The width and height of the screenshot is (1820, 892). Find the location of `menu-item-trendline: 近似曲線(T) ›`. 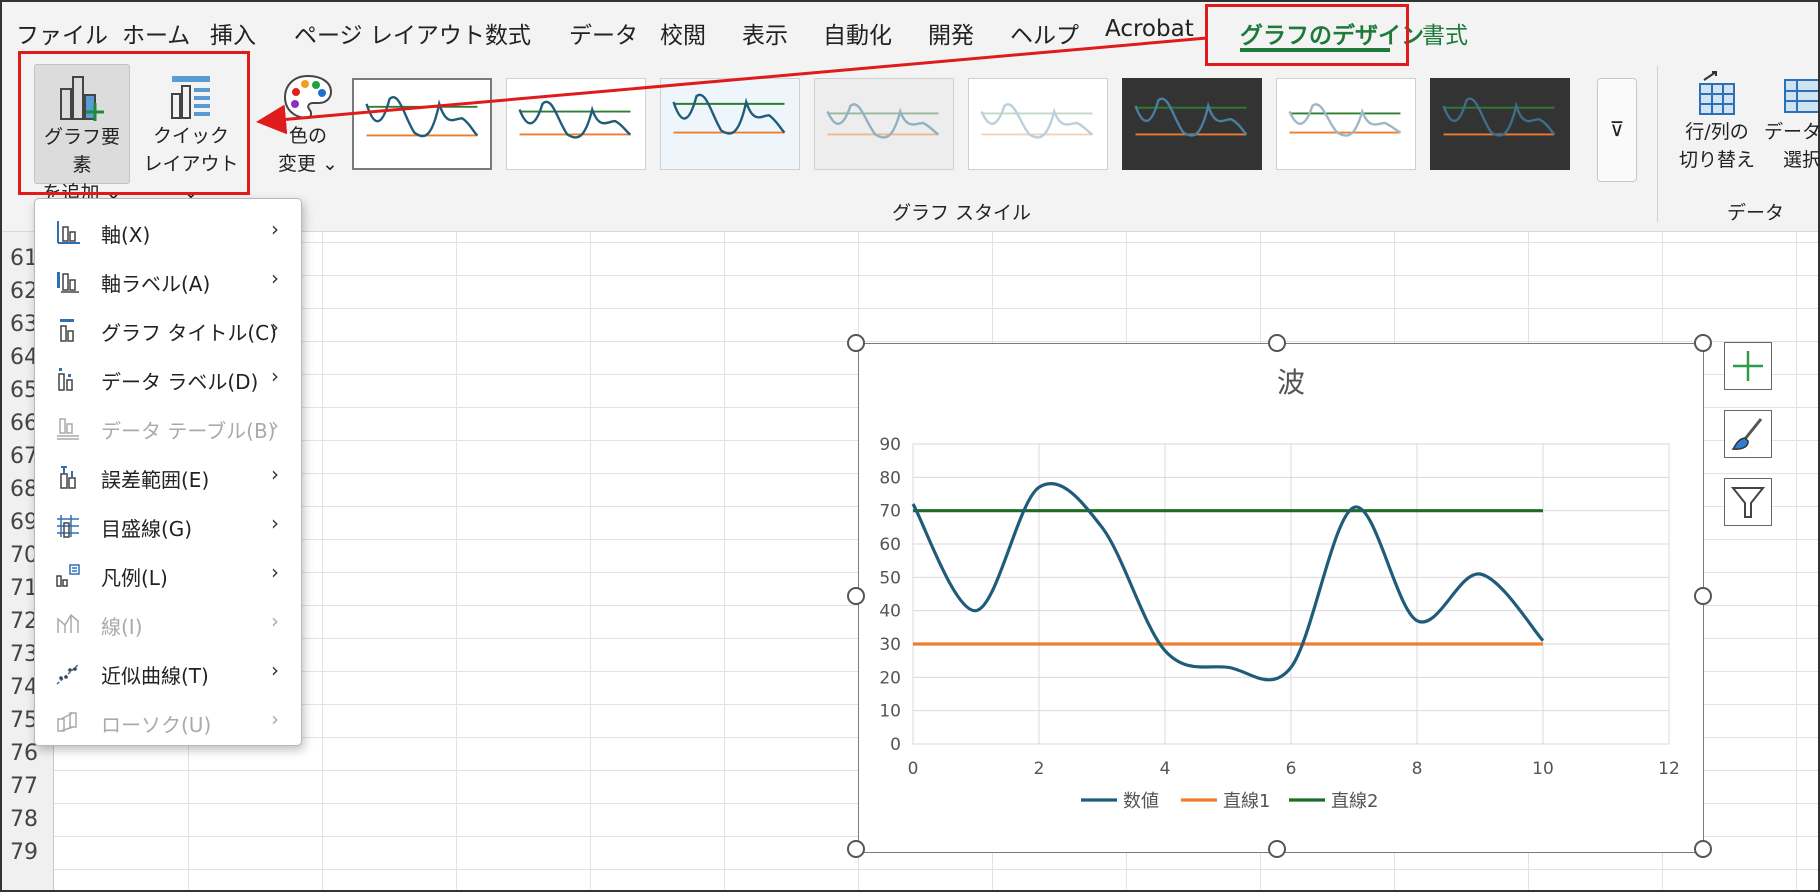

menu-item-trendline: 近似曲線(T) › is located at coordinates (168, 672).